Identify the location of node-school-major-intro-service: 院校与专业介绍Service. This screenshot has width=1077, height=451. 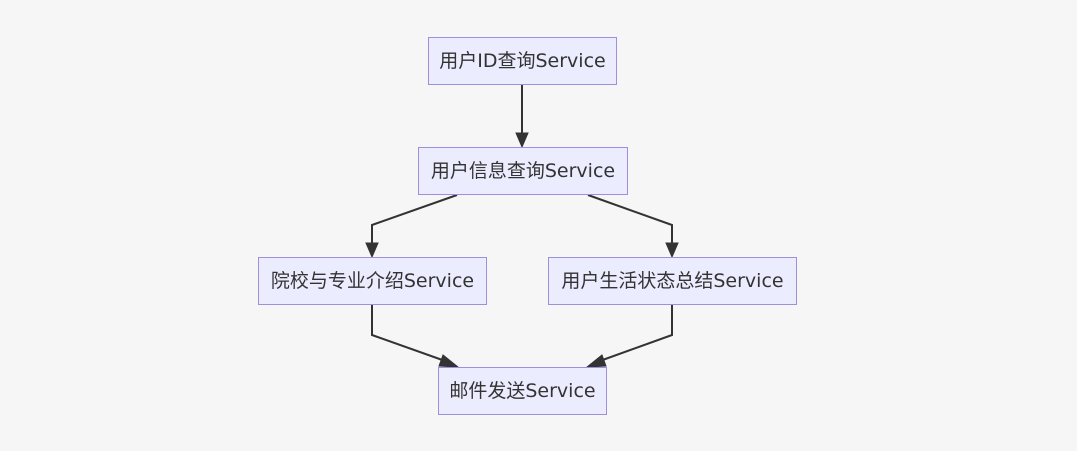
(372, 281).